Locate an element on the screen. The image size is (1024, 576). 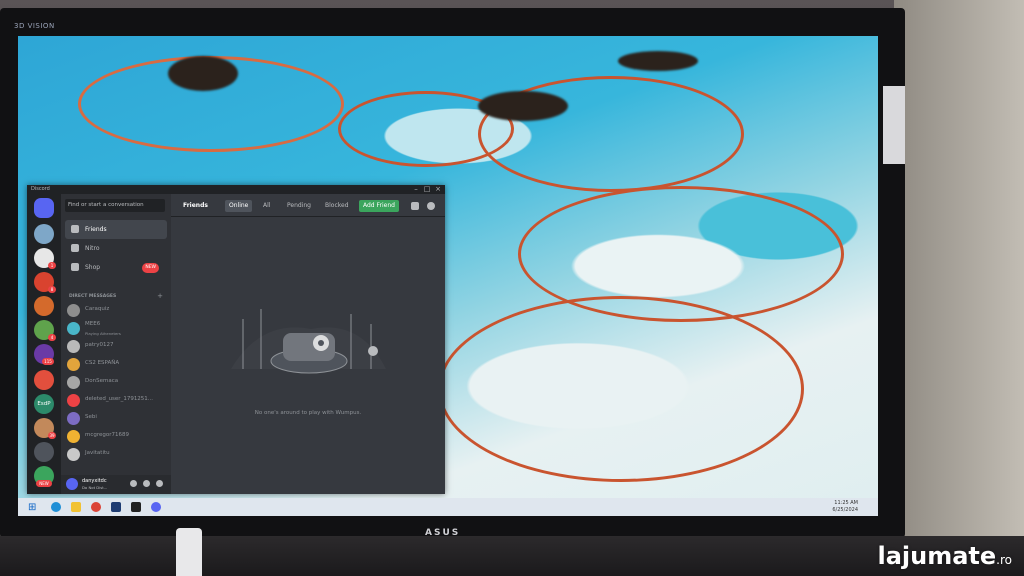
headphones-icon is located at coordinates (146, 483).